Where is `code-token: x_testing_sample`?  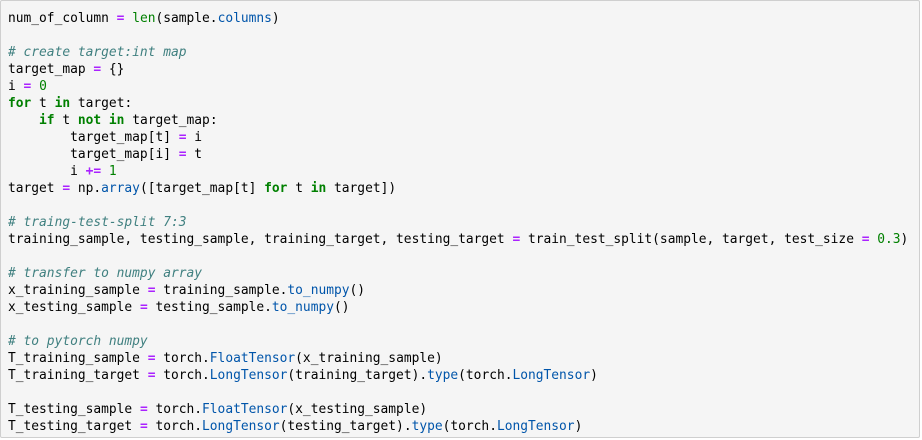 code-token: x_testing_sample is located at coordinates (74, 307).